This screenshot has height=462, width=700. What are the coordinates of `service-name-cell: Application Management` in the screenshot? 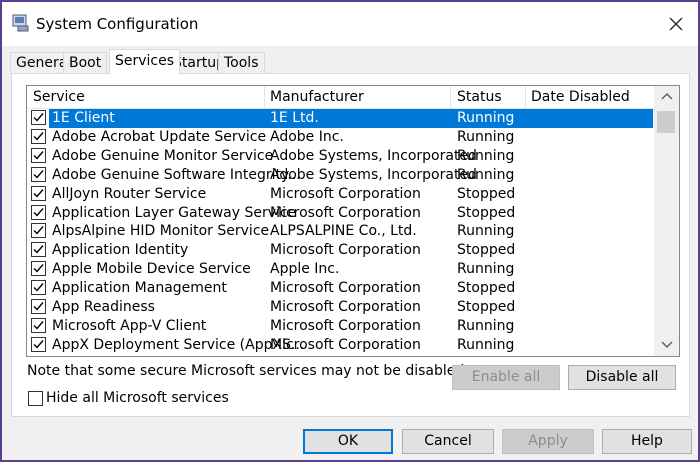 It's located at (139, 288).